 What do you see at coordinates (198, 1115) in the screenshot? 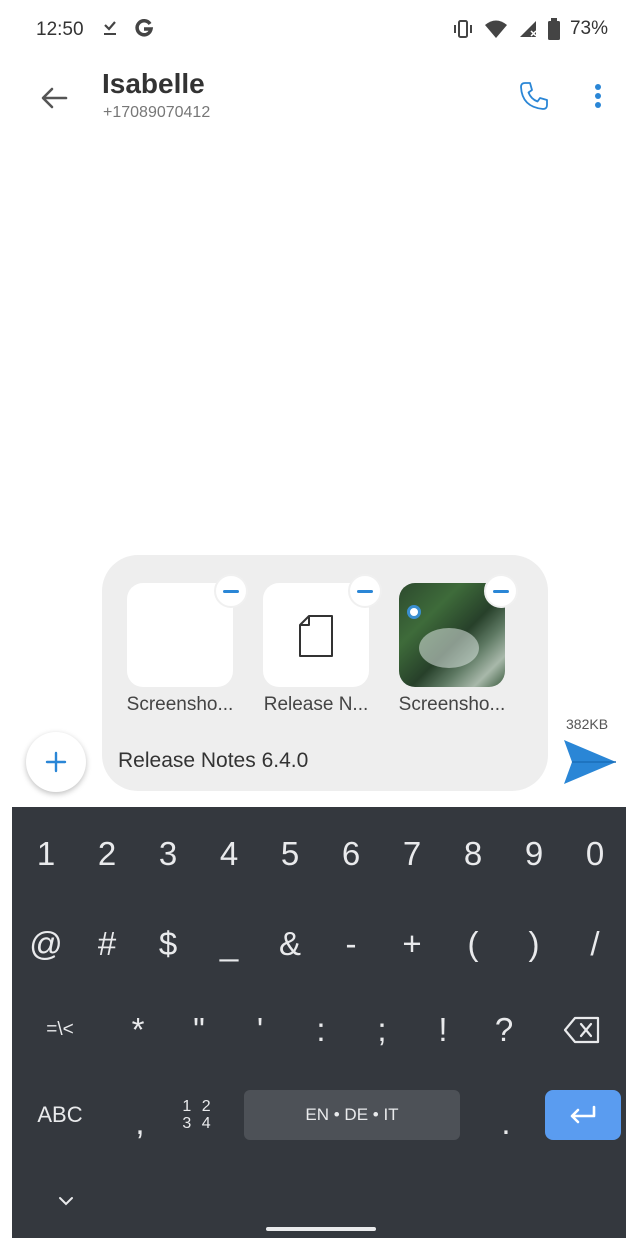
I see `numpad-key: 1 2 3 4` at bounding box center [198, 1115].